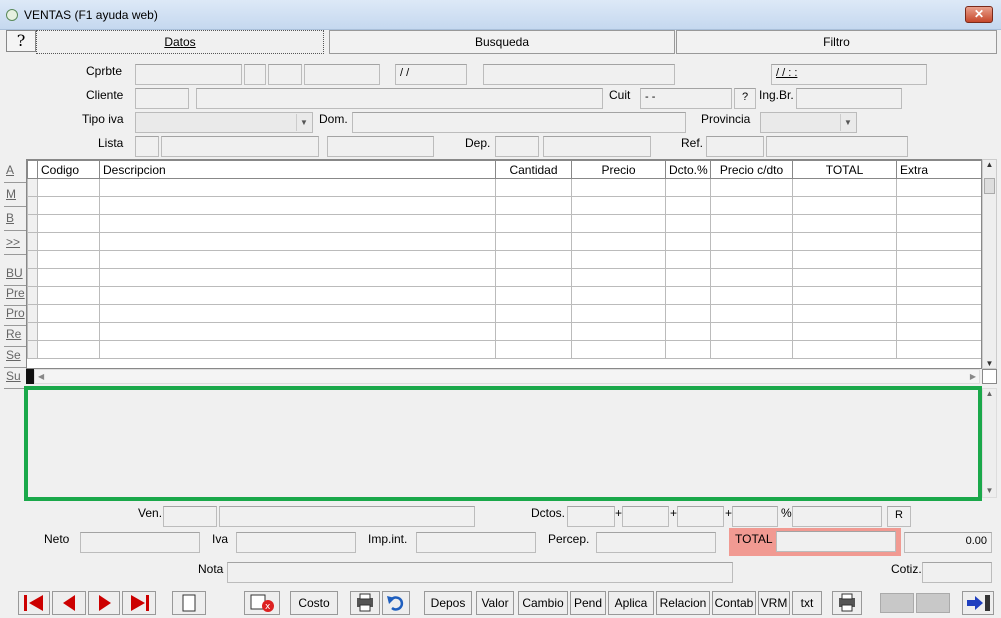  What do you see at coordinates (989, 264) in the screenshot?
I see `grid-vertical-scrollbar: ▲ ▼` at bounding box center [989, 264].